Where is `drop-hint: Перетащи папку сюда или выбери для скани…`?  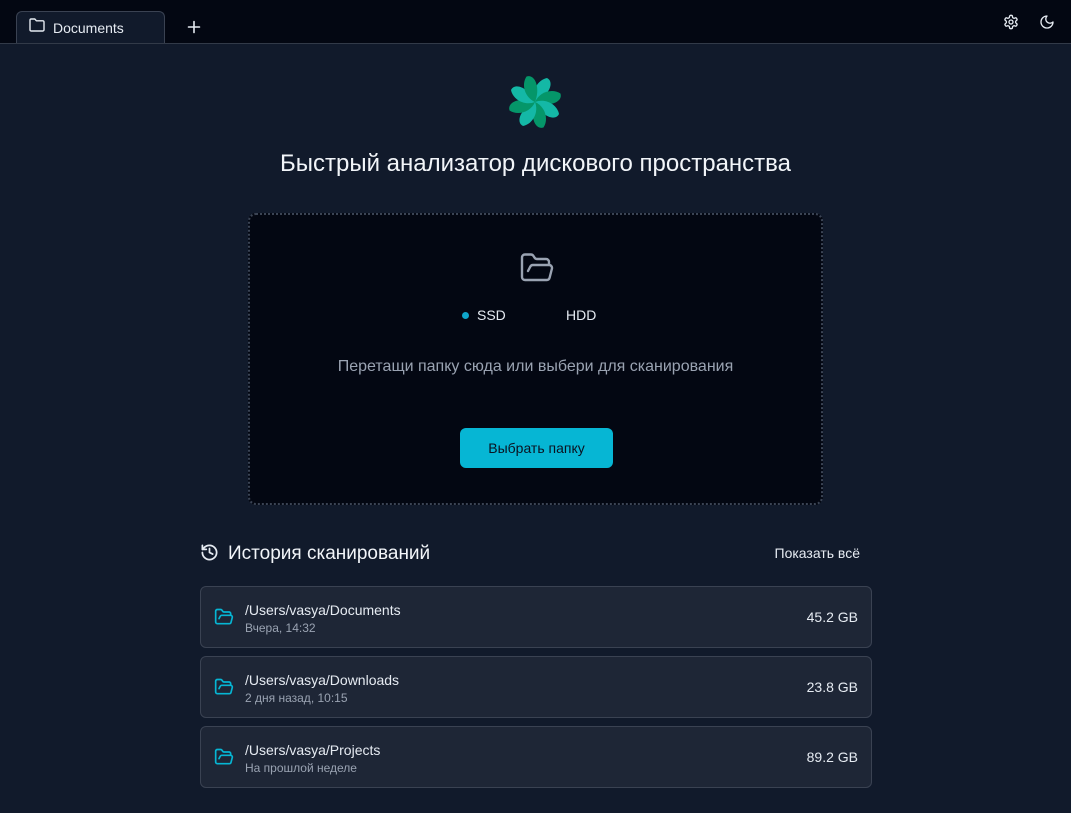 drop-hint: Перетащи папку сюда или выбери для скани… is located at coordinates (535, 366).